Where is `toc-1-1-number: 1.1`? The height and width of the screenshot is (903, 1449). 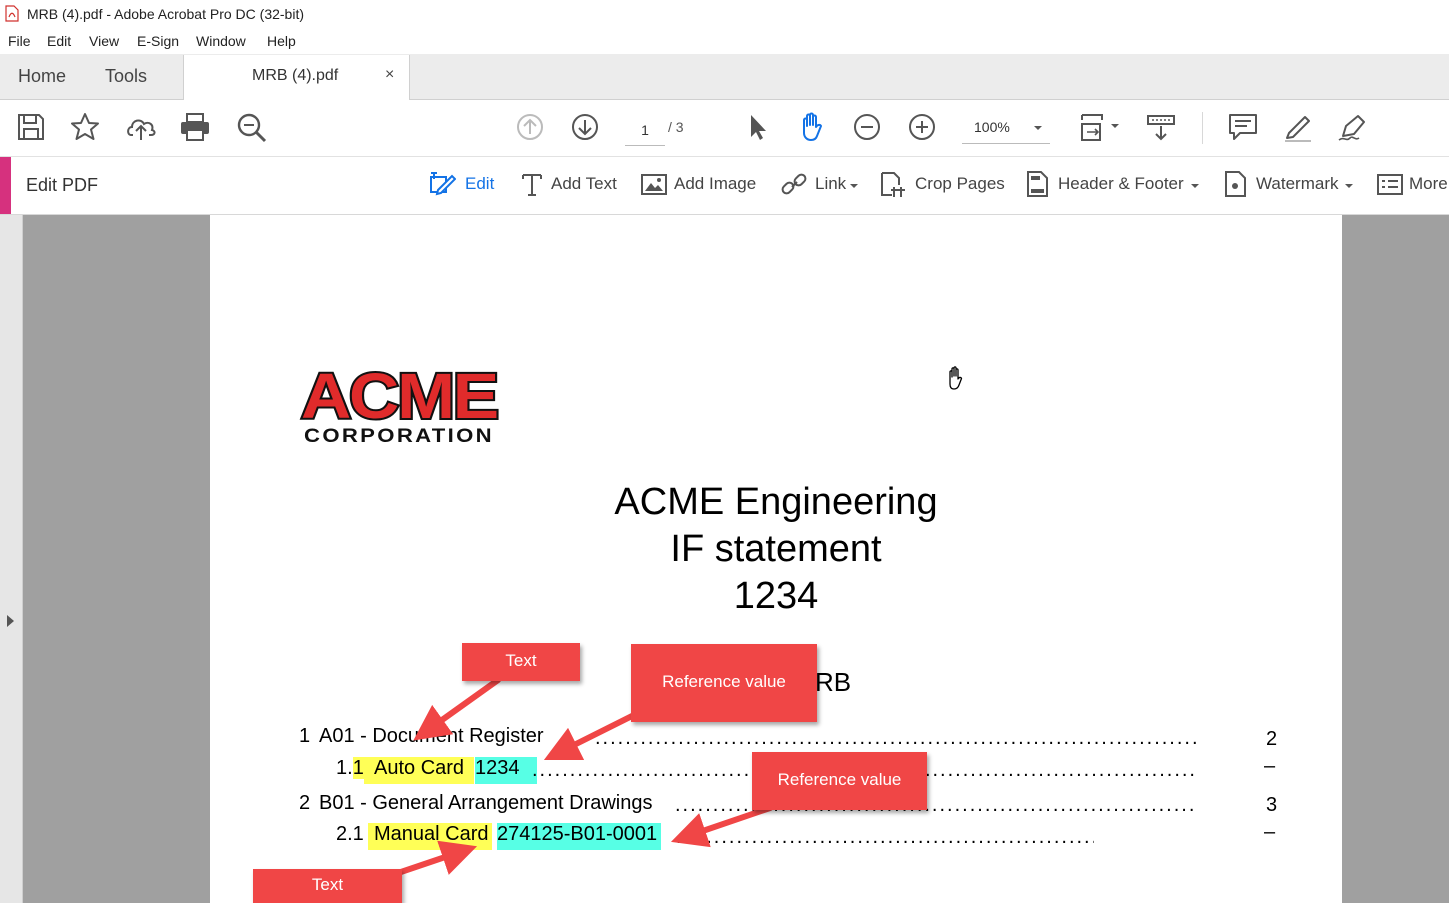 toc-1-1-number: 1.1 is located at coordinates (350, 768).